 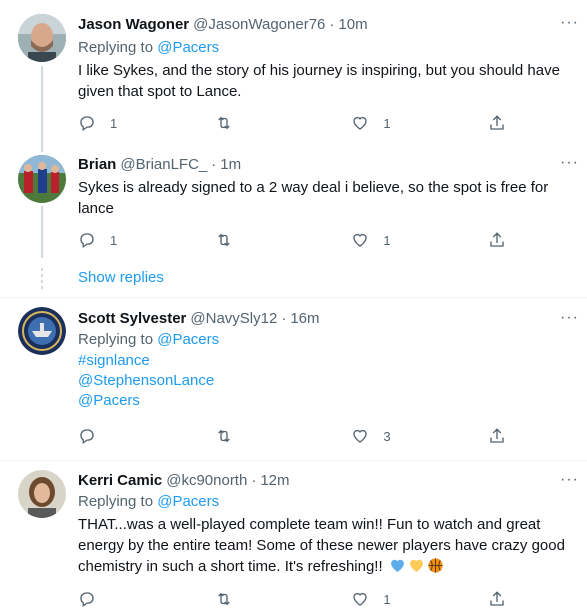 What do you see at coordinates (132, 319) in the screenshot?
I see `display-name: Scott Sylvester` at bounding box center [132, 319].